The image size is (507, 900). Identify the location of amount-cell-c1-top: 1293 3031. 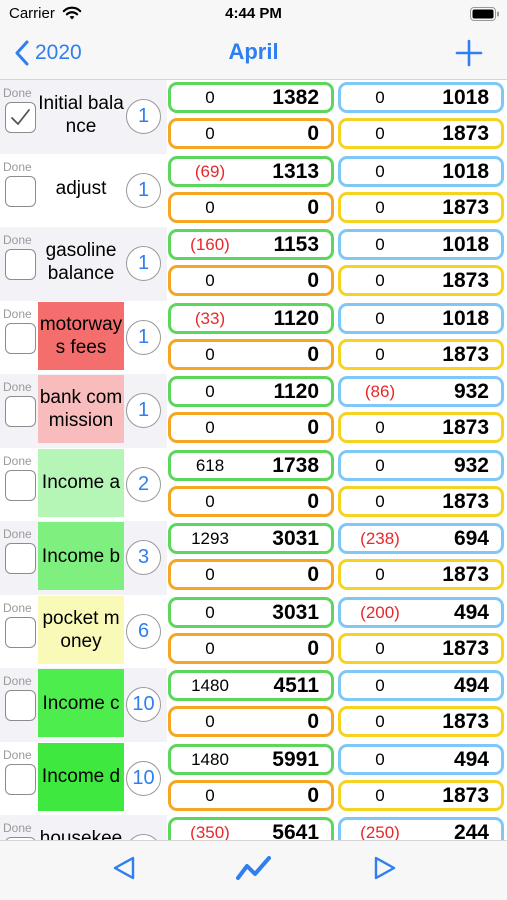
(251, 538).